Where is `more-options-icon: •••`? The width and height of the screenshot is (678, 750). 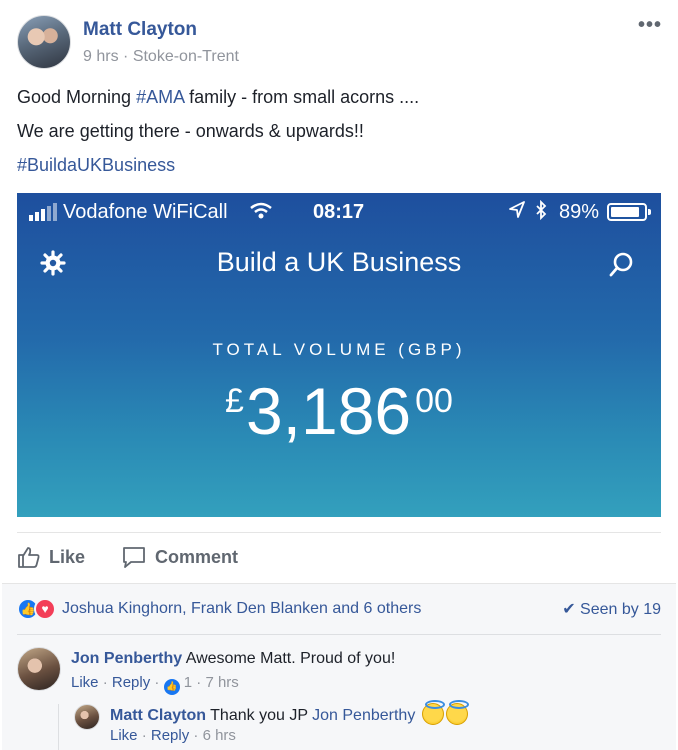
more-options-icon: ••• is located at coordinates (650, 25).